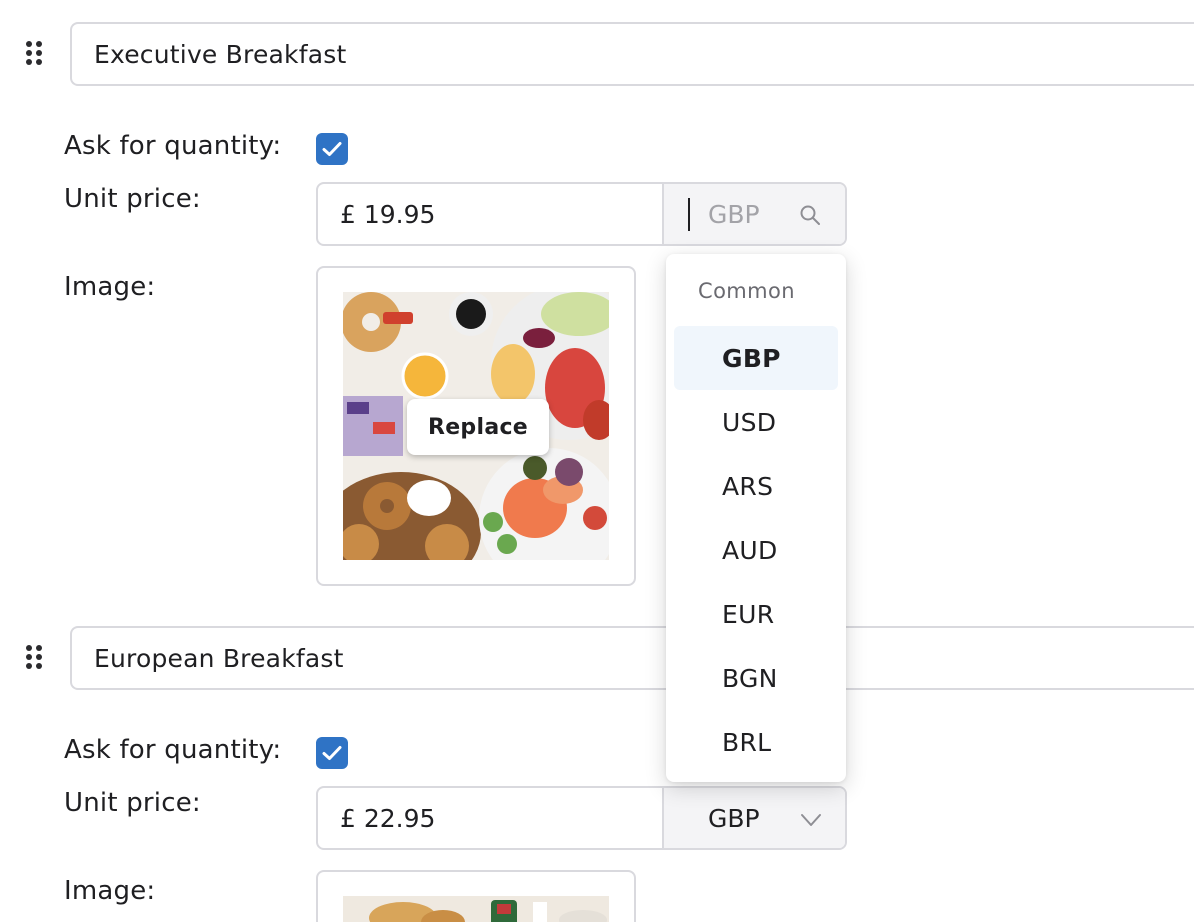 Image resolution: width=1194 pixels, height=922 pixels. I want to click on text-cursor, so click(689, 214).